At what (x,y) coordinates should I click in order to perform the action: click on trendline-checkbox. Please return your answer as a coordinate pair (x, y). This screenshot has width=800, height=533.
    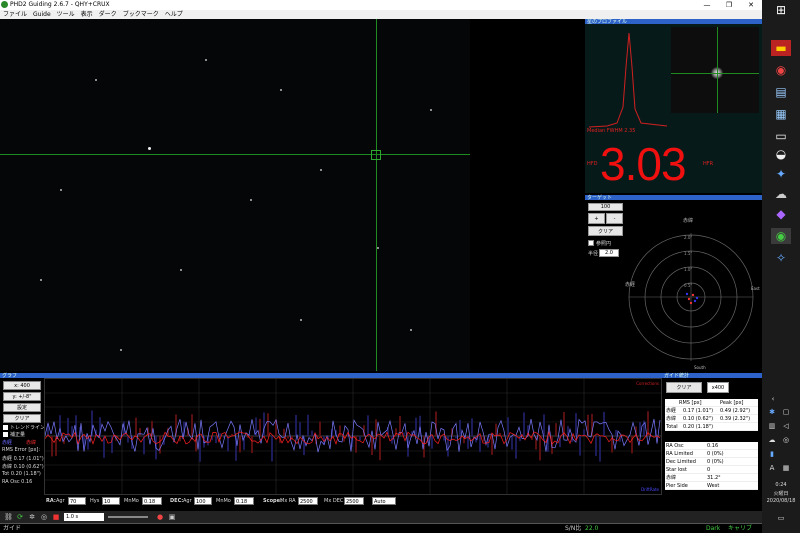
    Looking at the image, I should click on (5, 427).